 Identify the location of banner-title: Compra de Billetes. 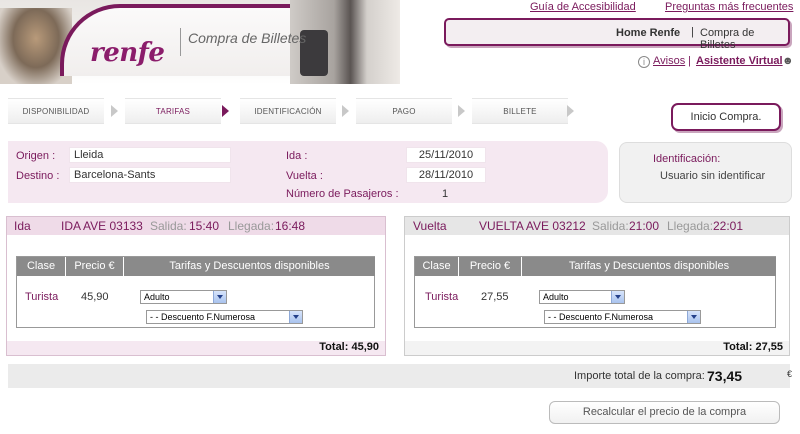
(247, 38).